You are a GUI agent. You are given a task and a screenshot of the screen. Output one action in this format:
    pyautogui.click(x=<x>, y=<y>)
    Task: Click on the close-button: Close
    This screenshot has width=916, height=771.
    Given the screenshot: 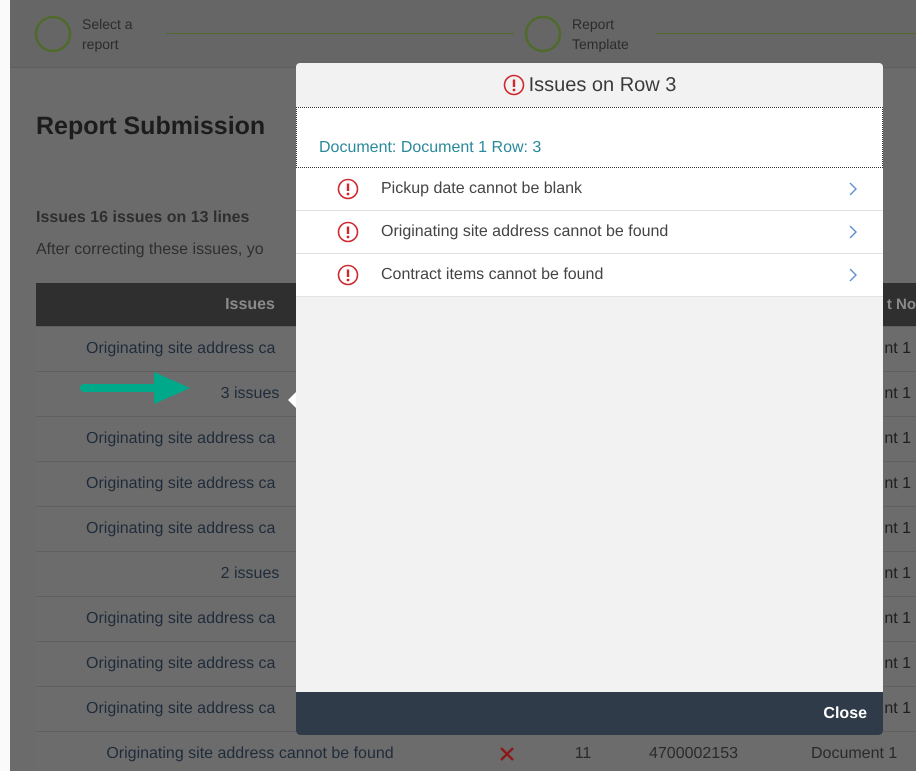 What is the action you would take?
    pyautogui.click(x=845, y=713)
    